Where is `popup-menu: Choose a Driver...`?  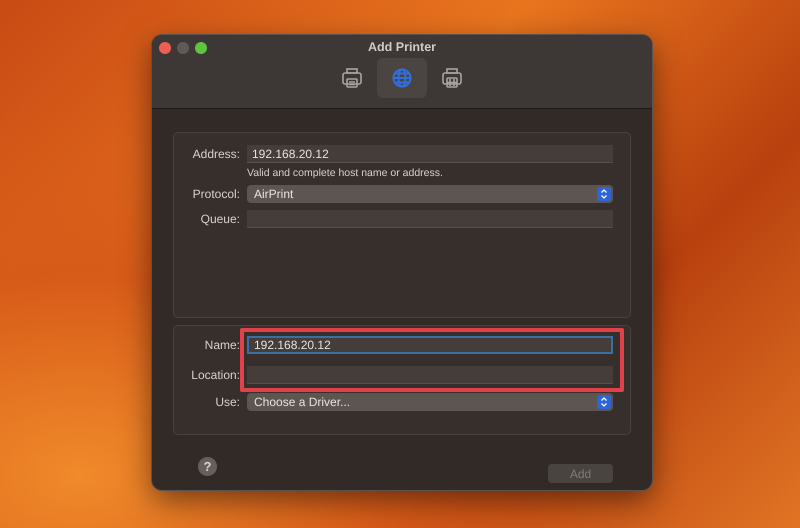
popup-menu: Choose a Driver... is located at coordinates (430, 402).